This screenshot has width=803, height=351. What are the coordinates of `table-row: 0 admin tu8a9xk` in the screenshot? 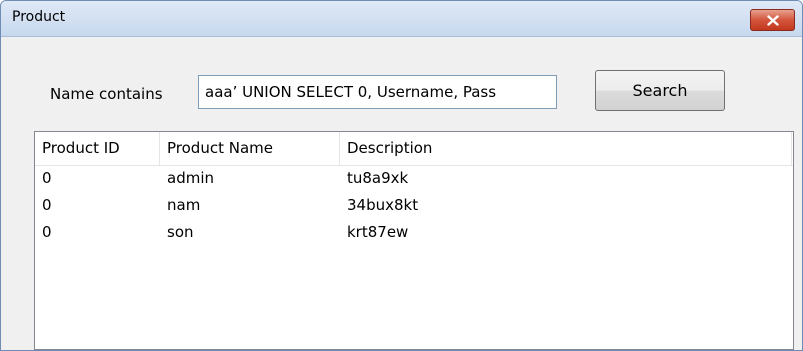 It's located at (414, 178).